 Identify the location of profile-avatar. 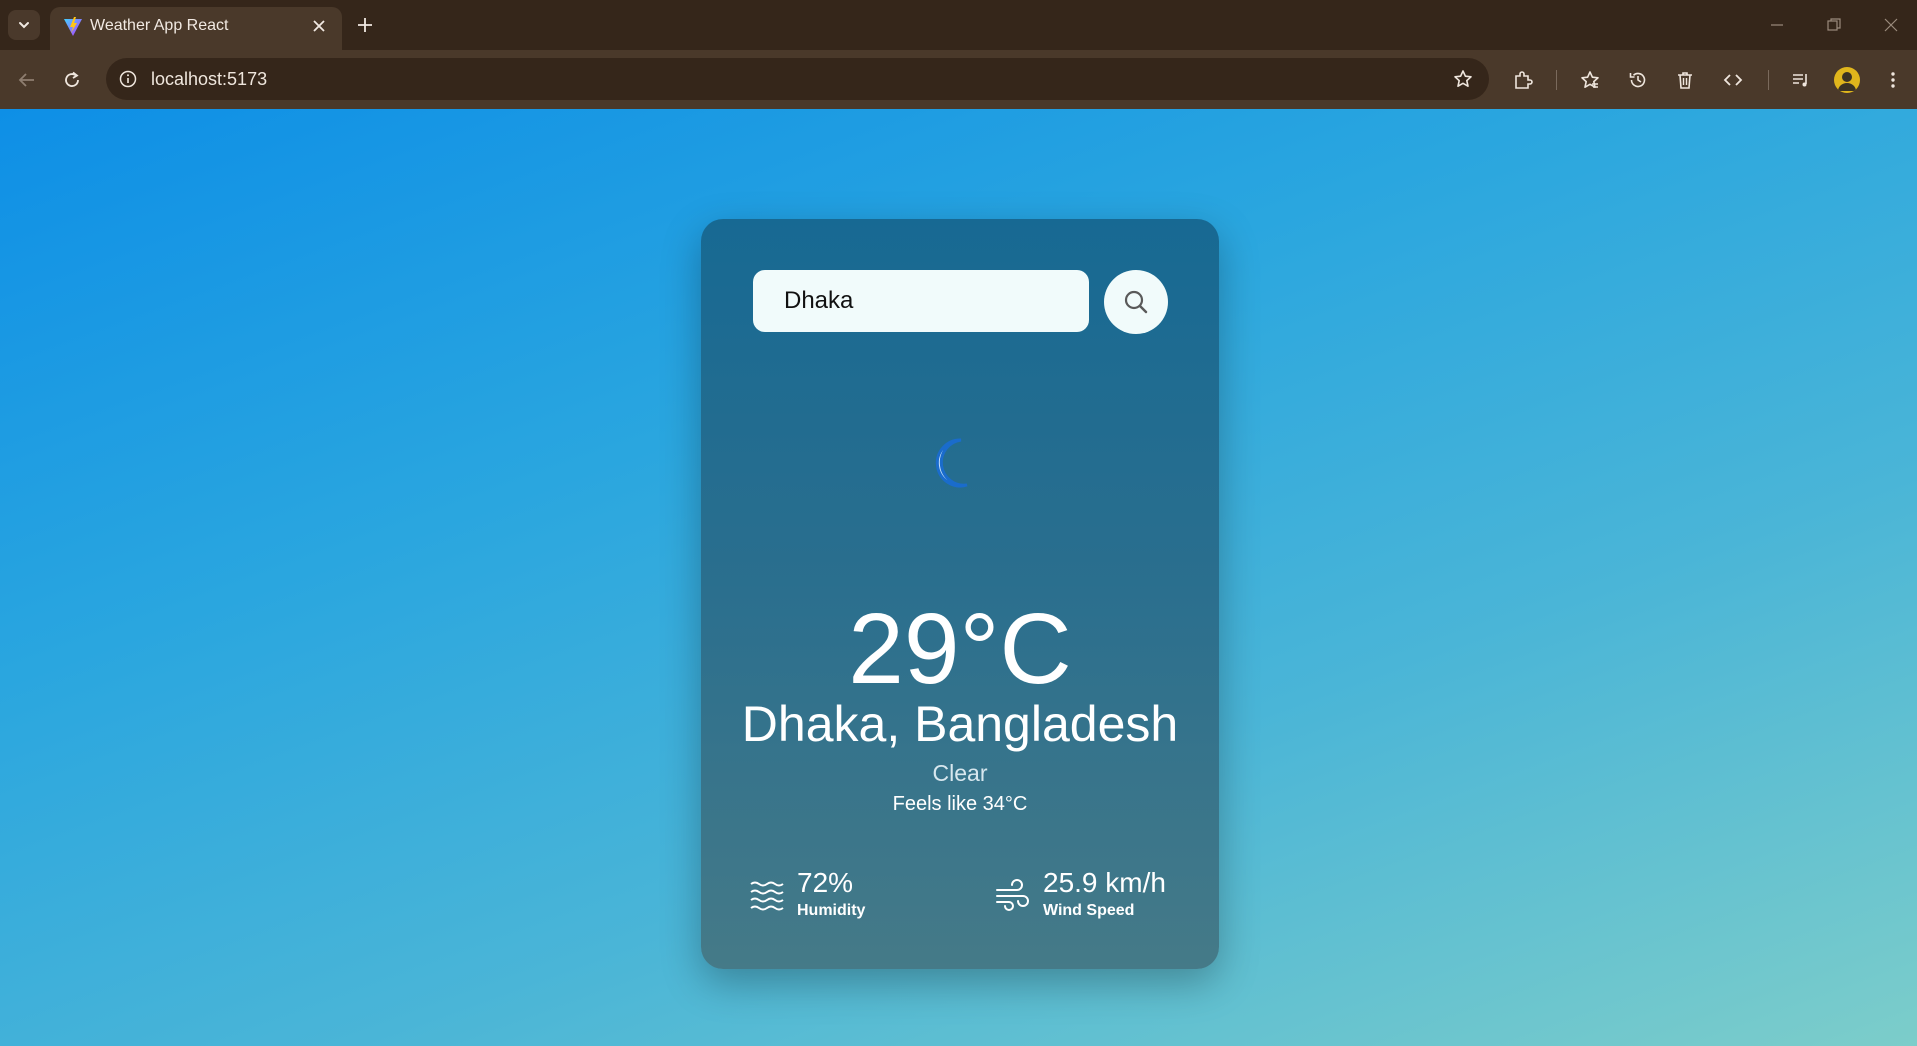
(1847, 80).